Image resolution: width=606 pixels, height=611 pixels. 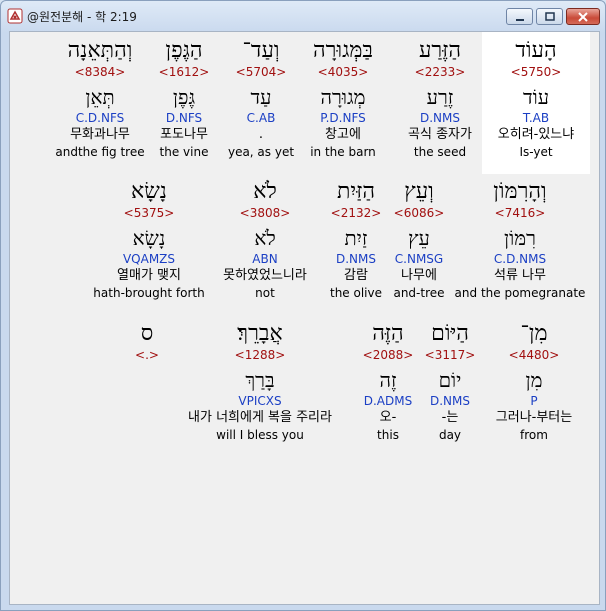 I want to click on parsing-code: C.D.NFS, so click(x=100, y=118).